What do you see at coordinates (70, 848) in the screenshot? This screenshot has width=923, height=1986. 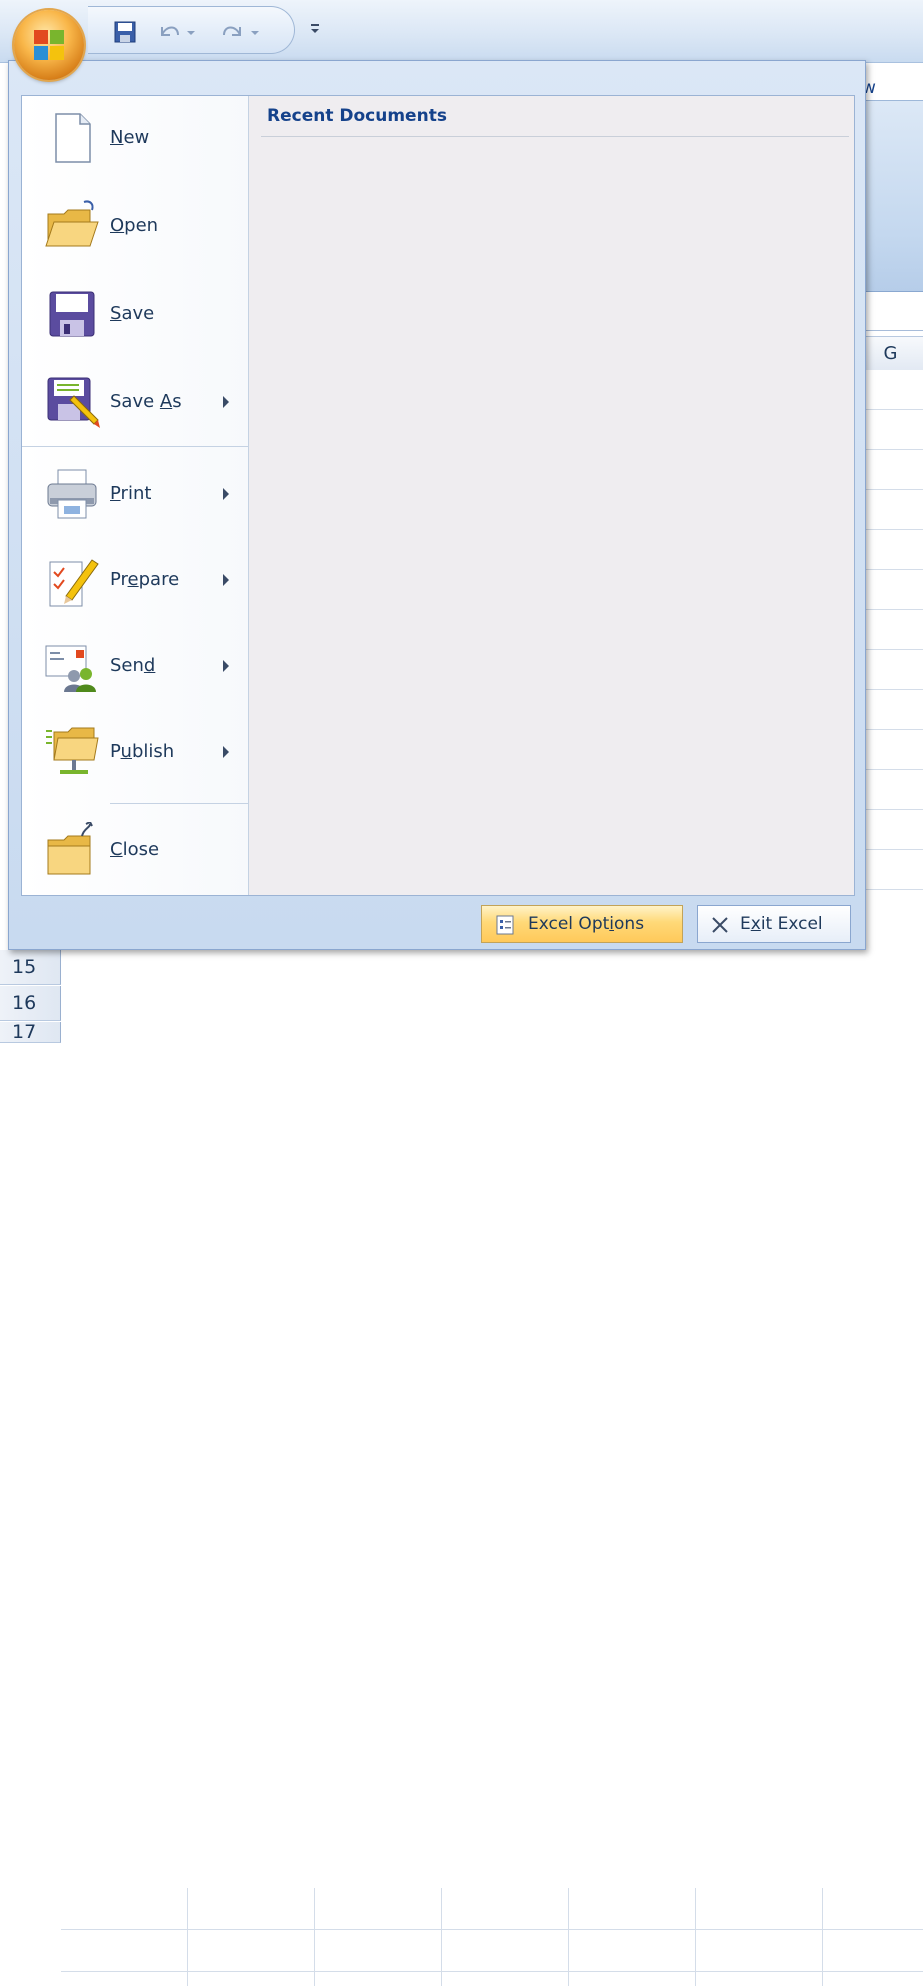 I see `close-folder-icon` at bounding box center [70, 848].